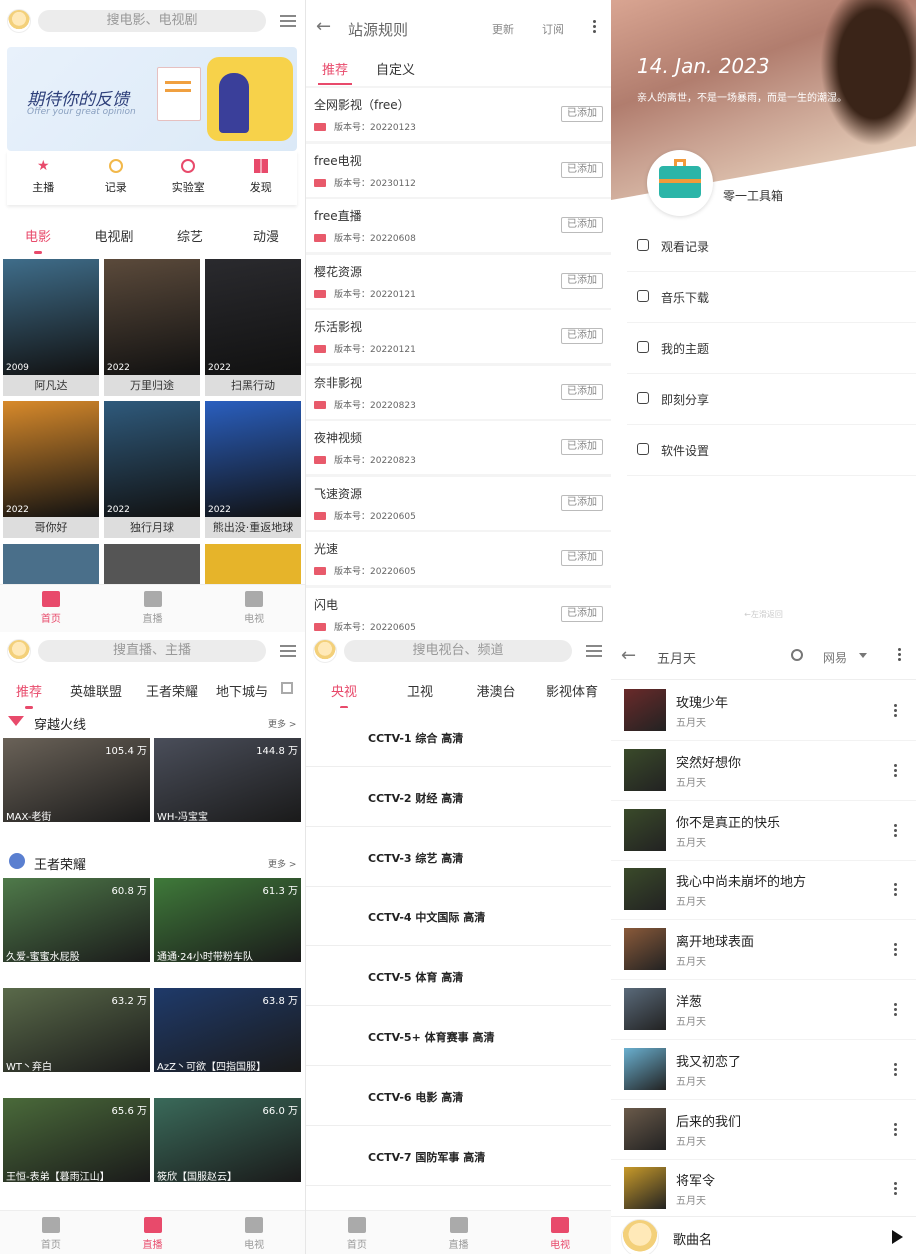  What do you see at coordinates (458, 917) in the screenshot?
I see `channel-item: CCTV-4 中文国际 高清` at bounding box center [458, 917].